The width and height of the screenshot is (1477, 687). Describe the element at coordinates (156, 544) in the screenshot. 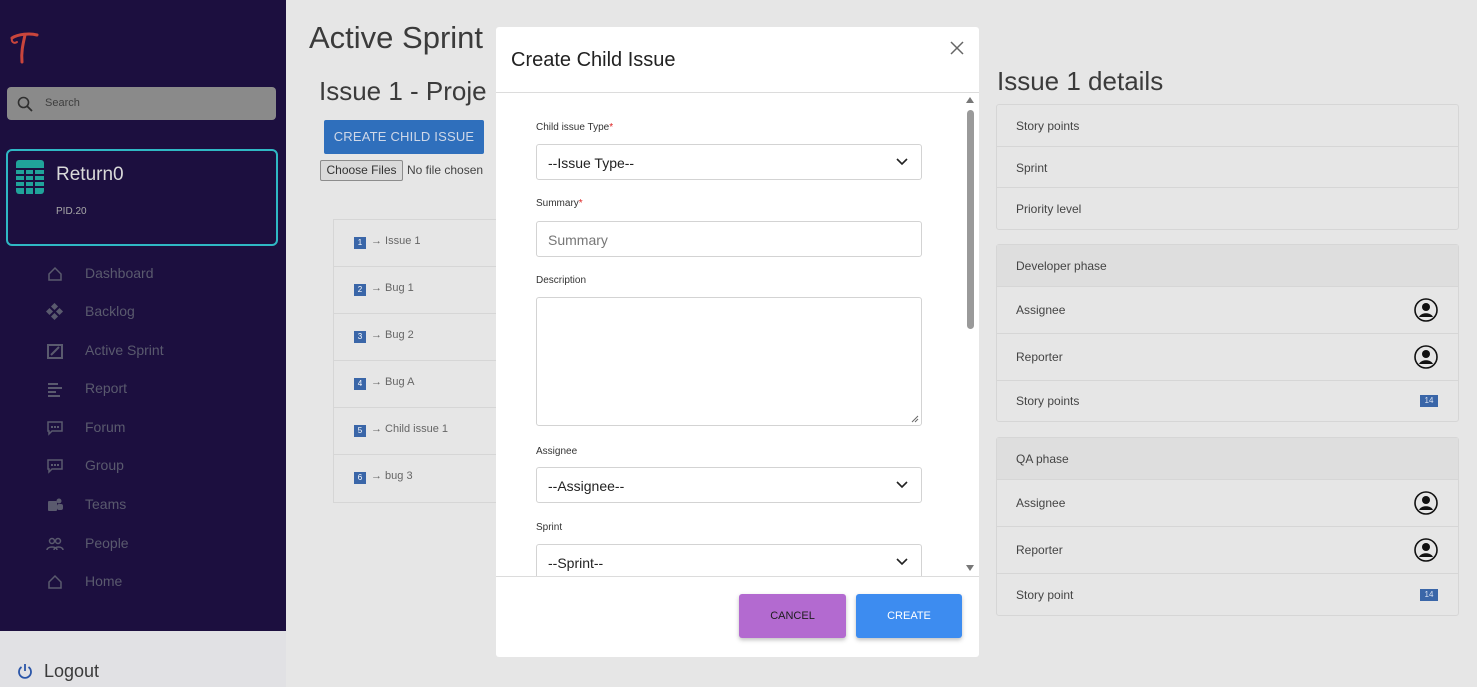

I see `sidebar-item-people: People` at that location.